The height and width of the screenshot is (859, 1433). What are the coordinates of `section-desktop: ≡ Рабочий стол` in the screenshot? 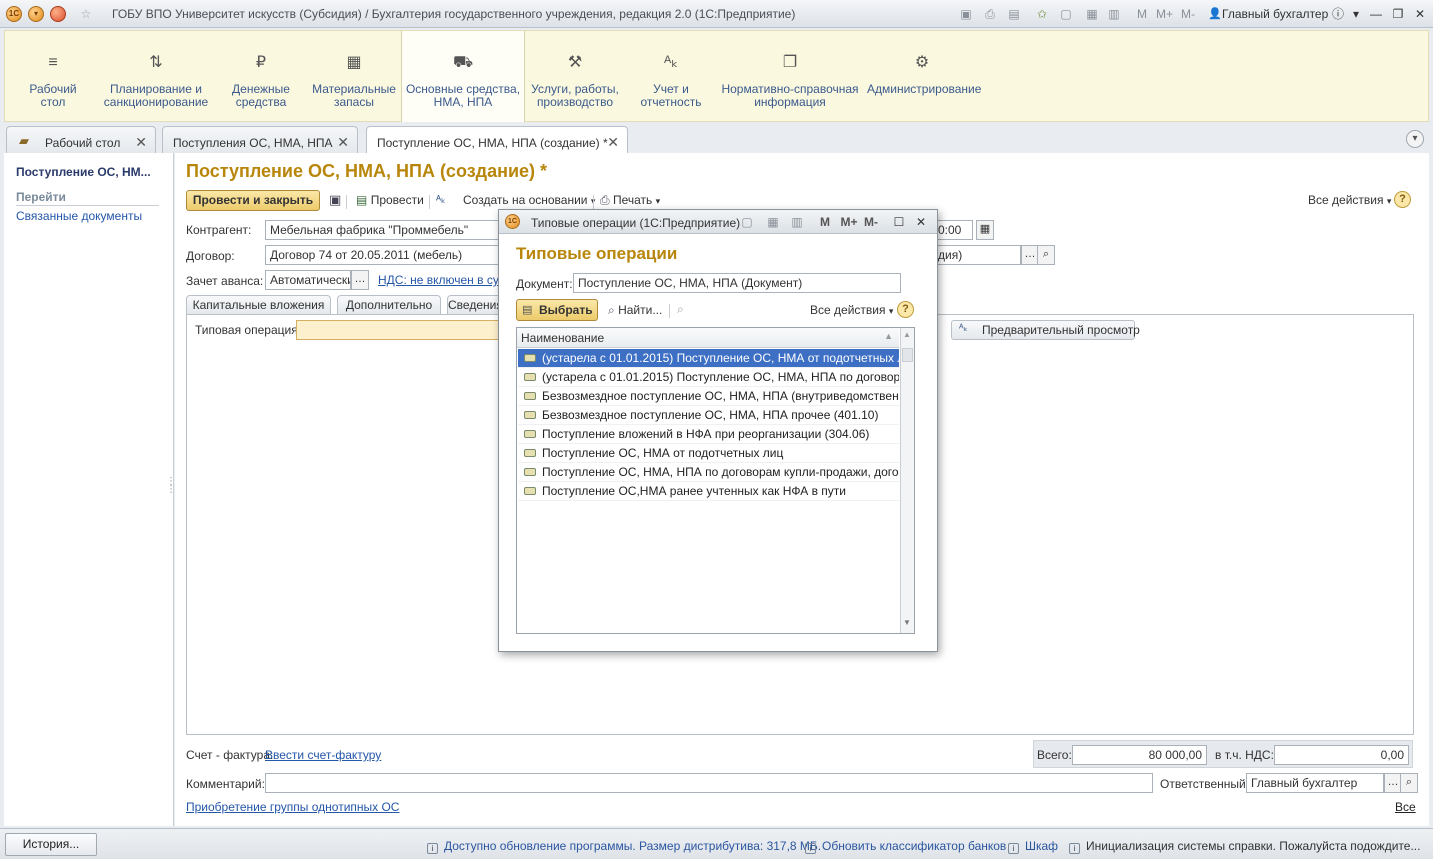 It's located at (53, 77).